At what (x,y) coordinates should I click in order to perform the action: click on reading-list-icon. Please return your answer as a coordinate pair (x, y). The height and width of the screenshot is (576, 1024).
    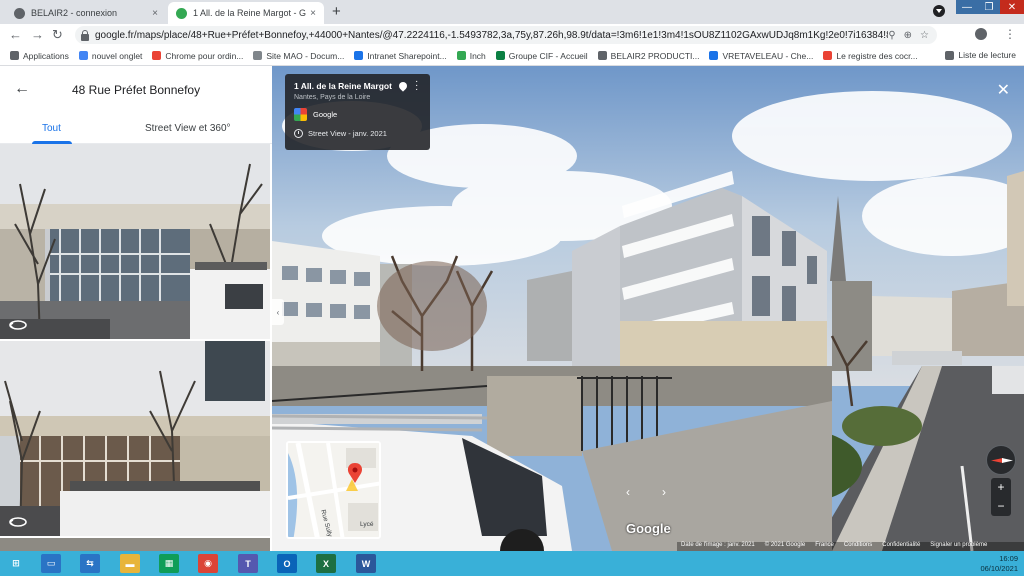
    Looking at the image, I should click on (950, 55).